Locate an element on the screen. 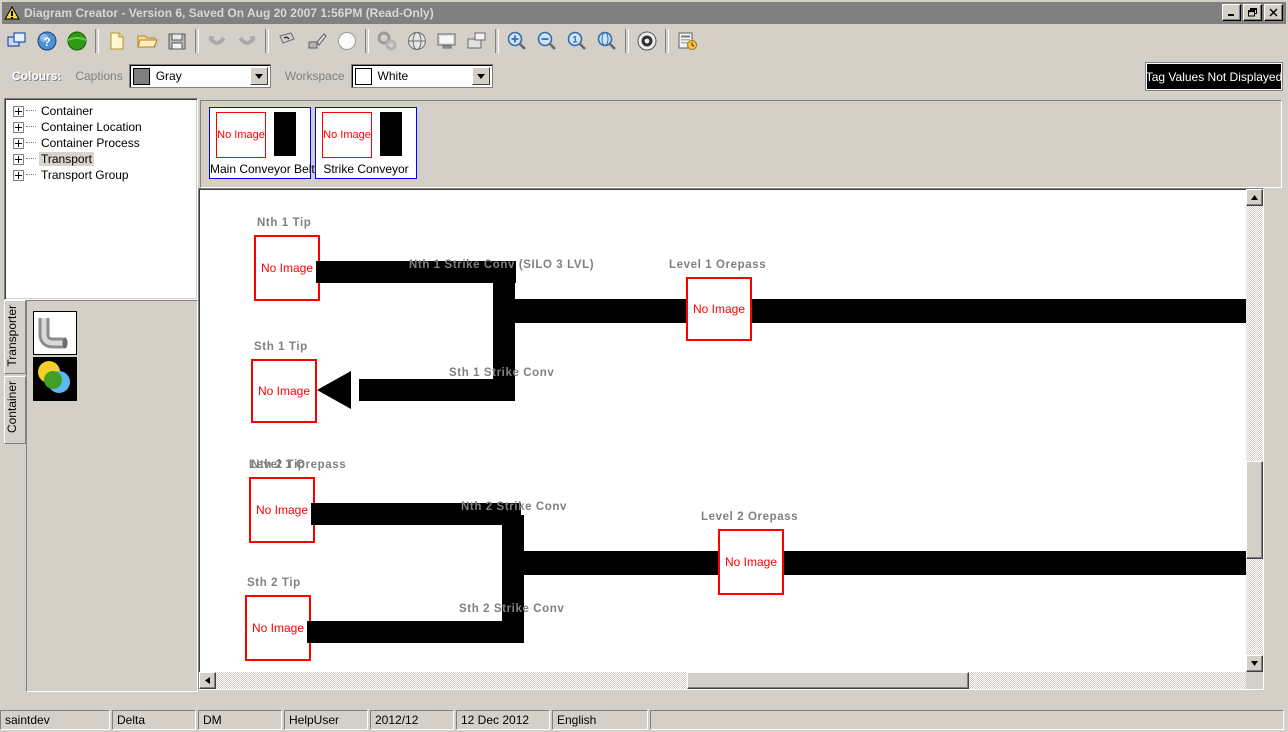  paint-icon is located at coordinates (287, 41).